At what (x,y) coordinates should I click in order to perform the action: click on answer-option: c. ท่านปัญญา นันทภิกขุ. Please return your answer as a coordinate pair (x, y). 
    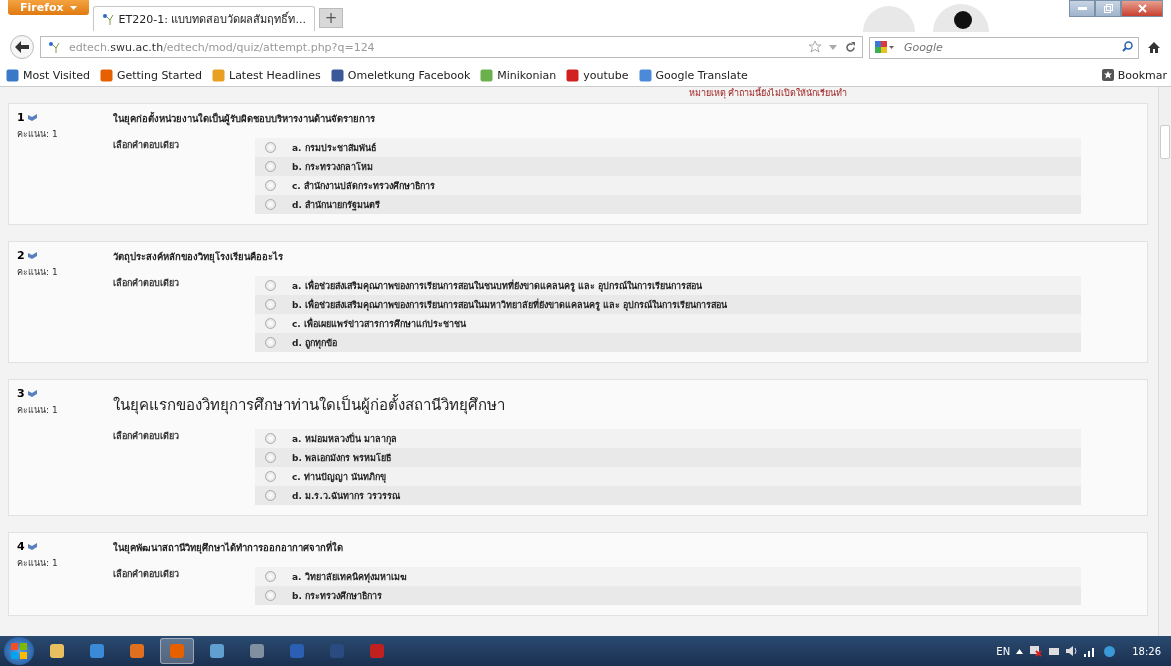
    Looking at the image, I should click on (339, 476).